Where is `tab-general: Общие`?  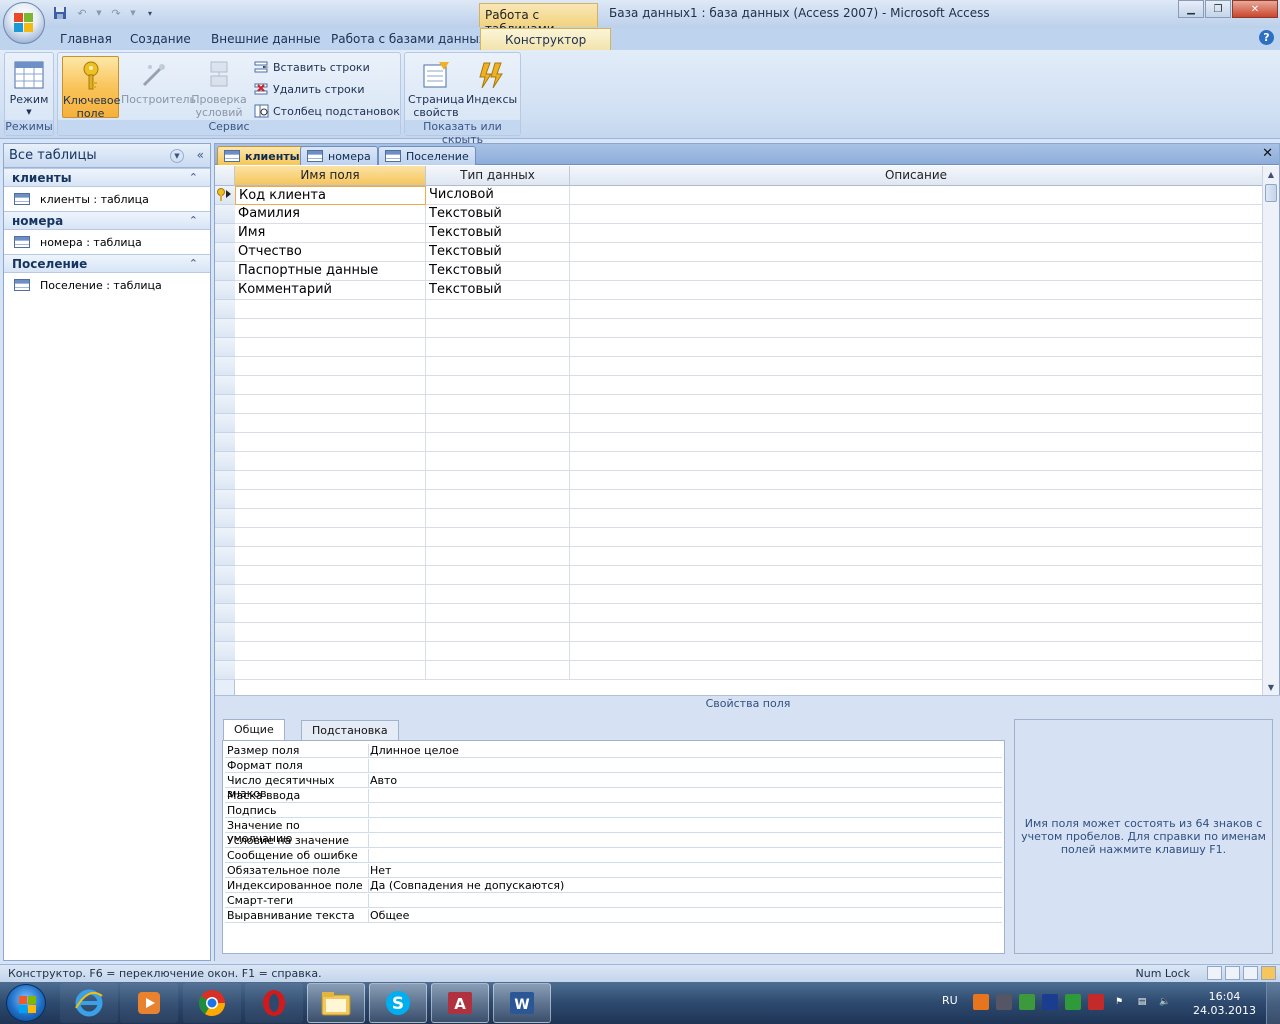
tab-general: Общие is located at coordinates (254, 730).